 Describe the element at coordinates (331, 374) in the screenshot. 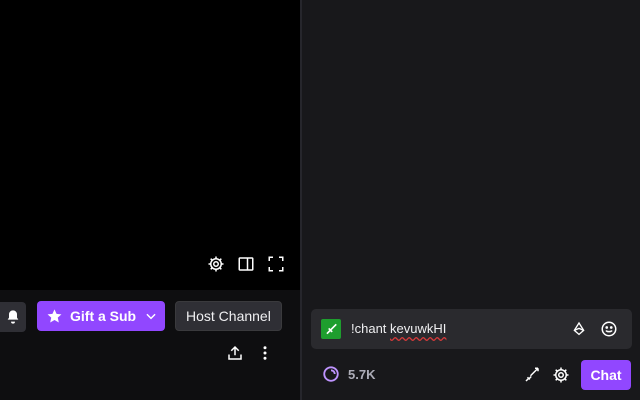

I see `channel-points-icon` at that location.